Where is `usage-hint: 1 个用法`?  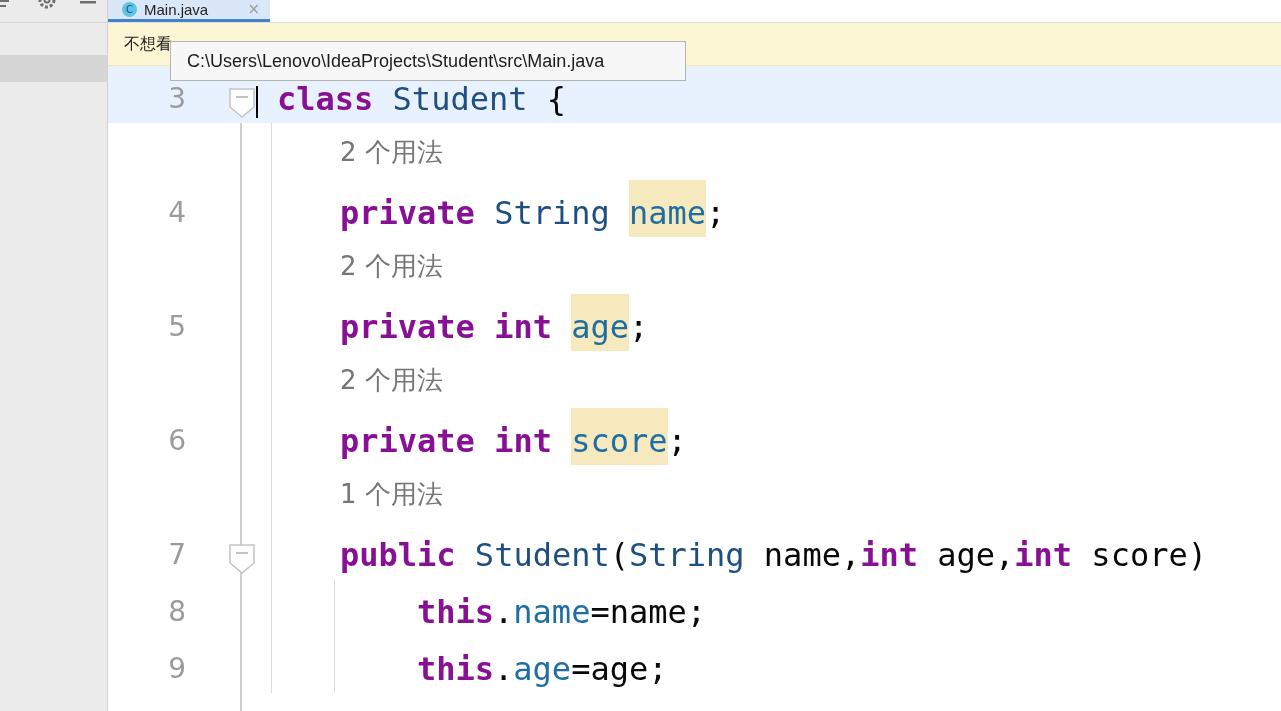 usage-hint: 1 个用法 is located at coordinates (391, 493).